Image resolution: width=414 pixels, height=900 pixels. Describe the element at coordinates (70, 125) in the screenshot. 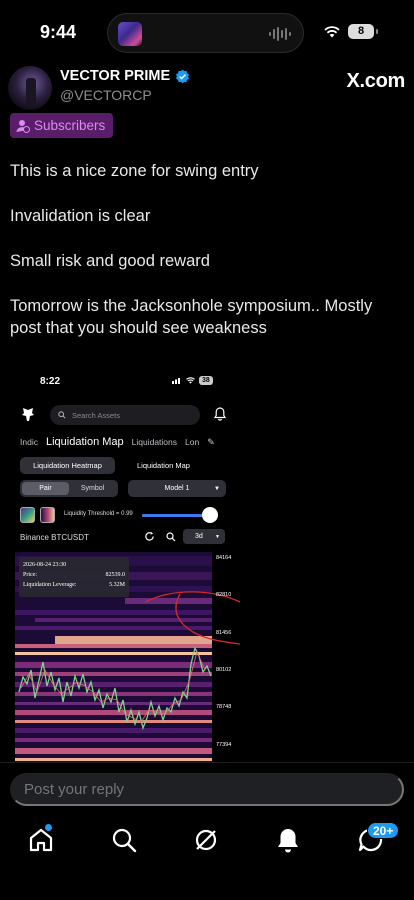

I see `subscribers-label: Subscribers` at that location.